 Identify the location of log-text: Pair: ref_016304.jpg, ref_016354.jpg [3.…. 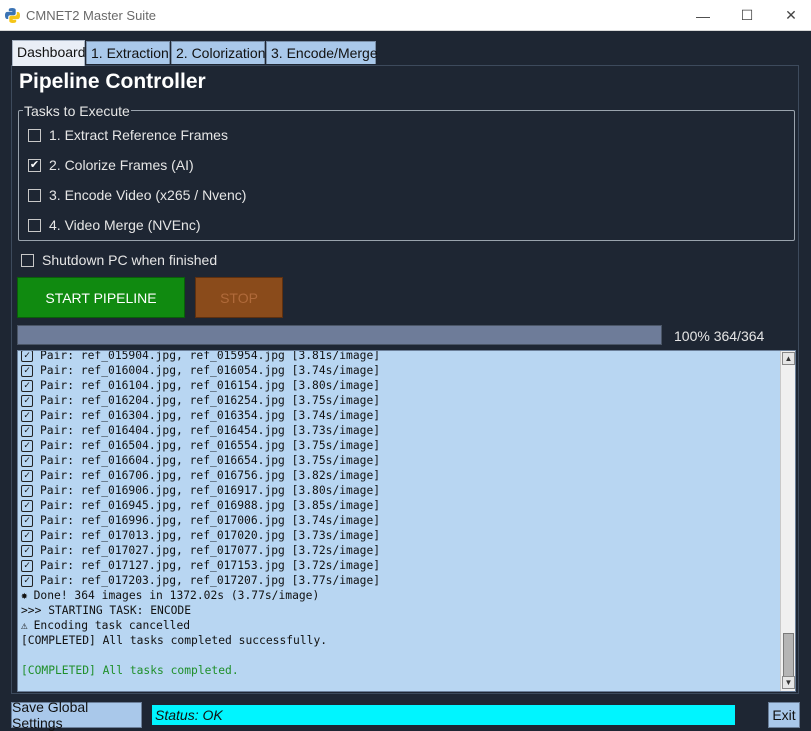
(210, 415).